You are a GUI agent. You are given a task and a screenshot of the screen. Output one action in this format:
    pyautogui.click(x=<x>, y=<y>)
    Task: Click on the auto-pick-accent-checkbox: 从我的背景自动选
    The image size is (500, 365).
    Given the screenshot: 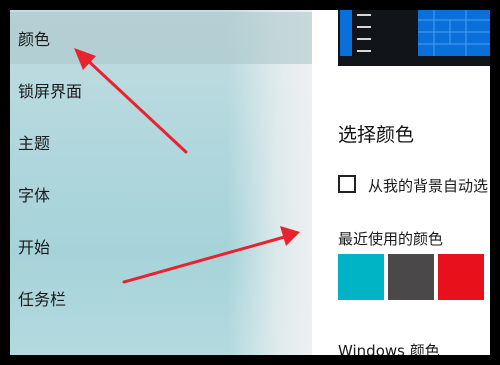 What is the action you would take?
    pyautogui.click(x=414, y=185)
    